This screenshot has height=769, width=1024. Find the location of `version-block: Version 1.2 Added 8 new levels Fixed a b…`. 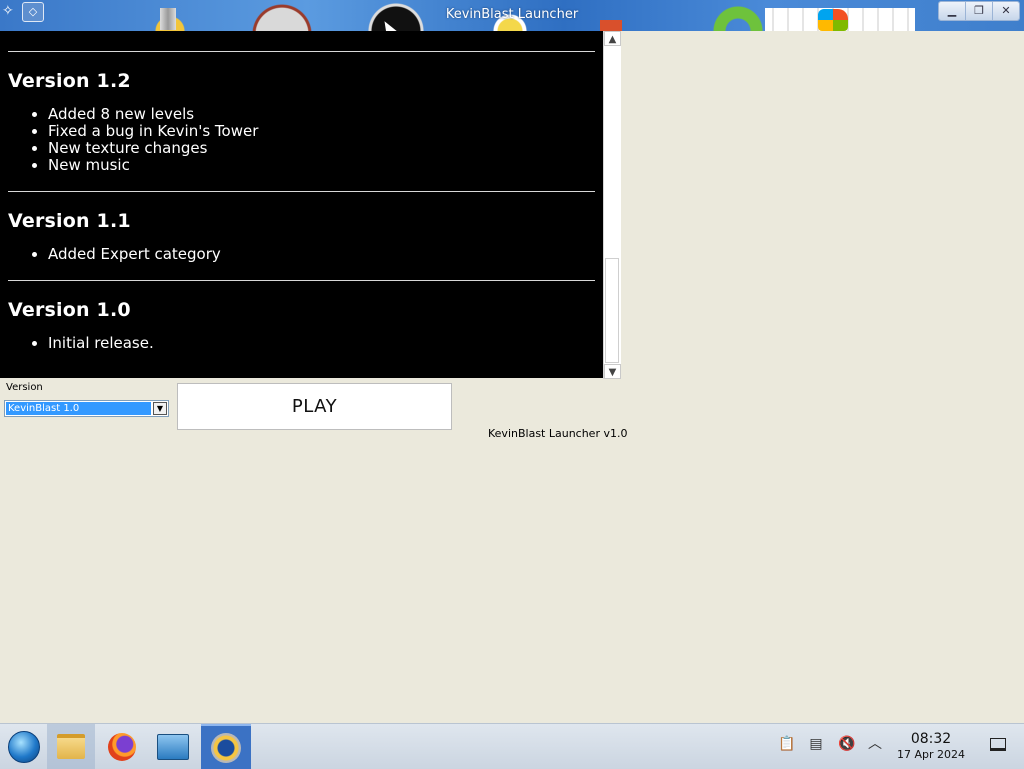

version-block: Version 1.2 Added 8 new levels Fixed a b… is located at coordinates (301, 122).